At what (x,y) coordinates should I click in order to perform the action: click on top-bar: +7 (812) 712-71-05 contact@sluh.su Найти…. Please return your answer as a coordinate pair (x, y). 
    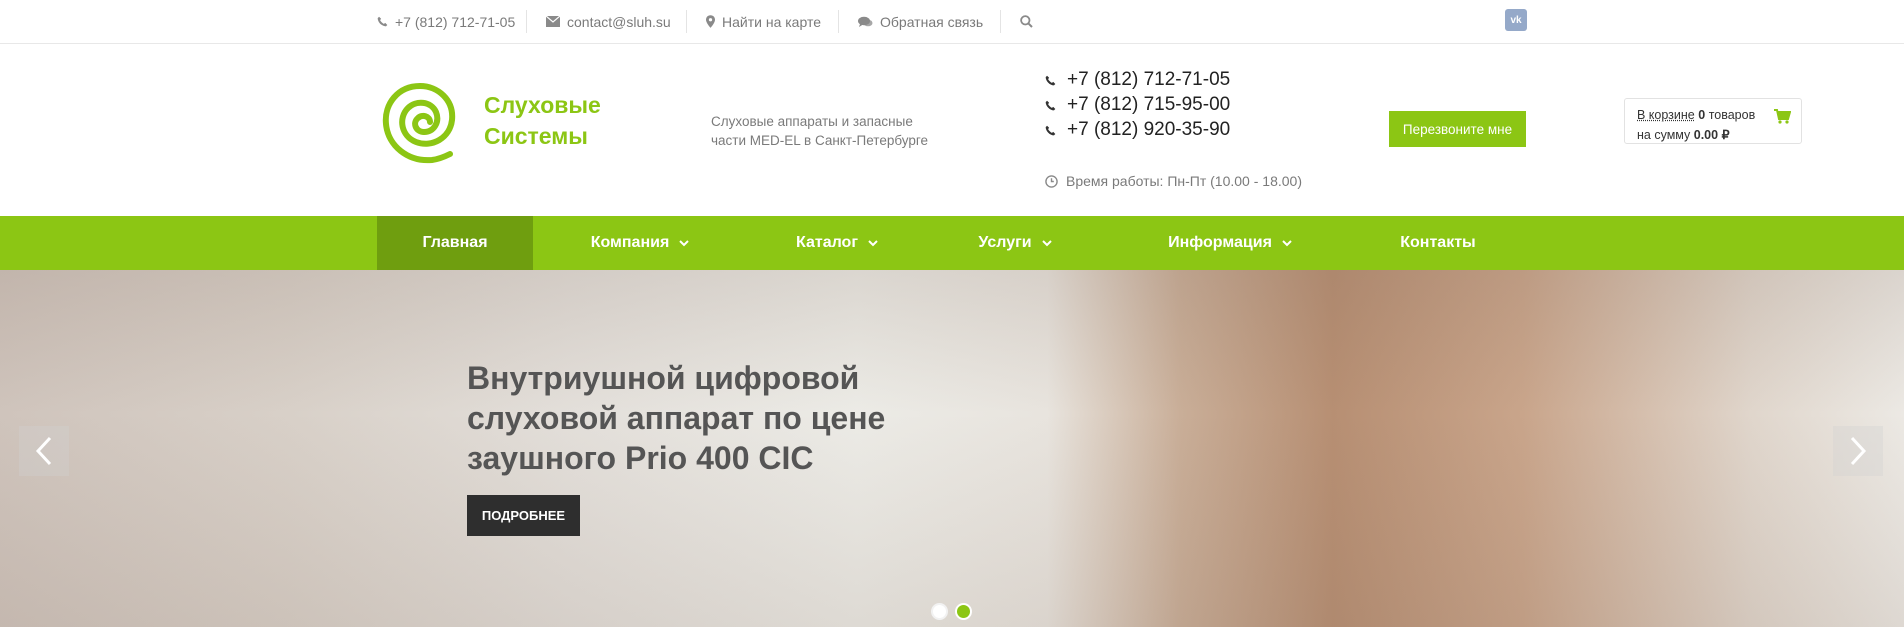
    Looking at the image, I should click on (952, 22).